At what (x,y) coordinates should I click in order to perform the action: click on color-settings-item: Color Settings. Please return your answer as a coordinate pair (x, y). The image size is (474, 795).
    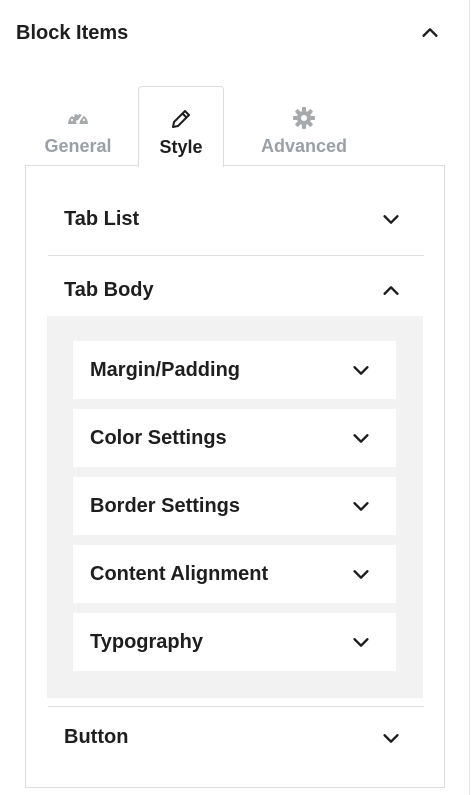
    Looking at the image, I should click on (234, 438).